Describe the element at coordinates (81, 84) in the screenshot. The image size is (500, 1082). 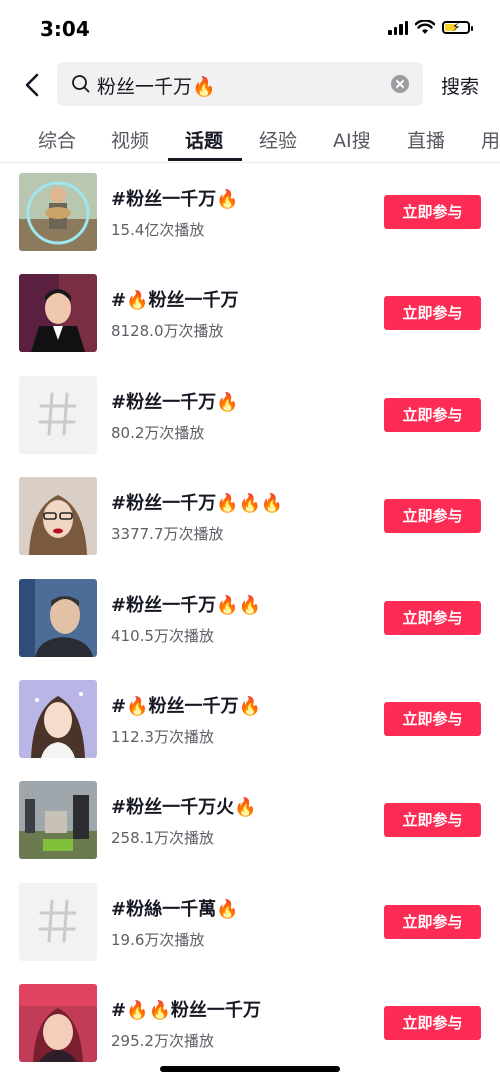
I see `search-icon` at that location.